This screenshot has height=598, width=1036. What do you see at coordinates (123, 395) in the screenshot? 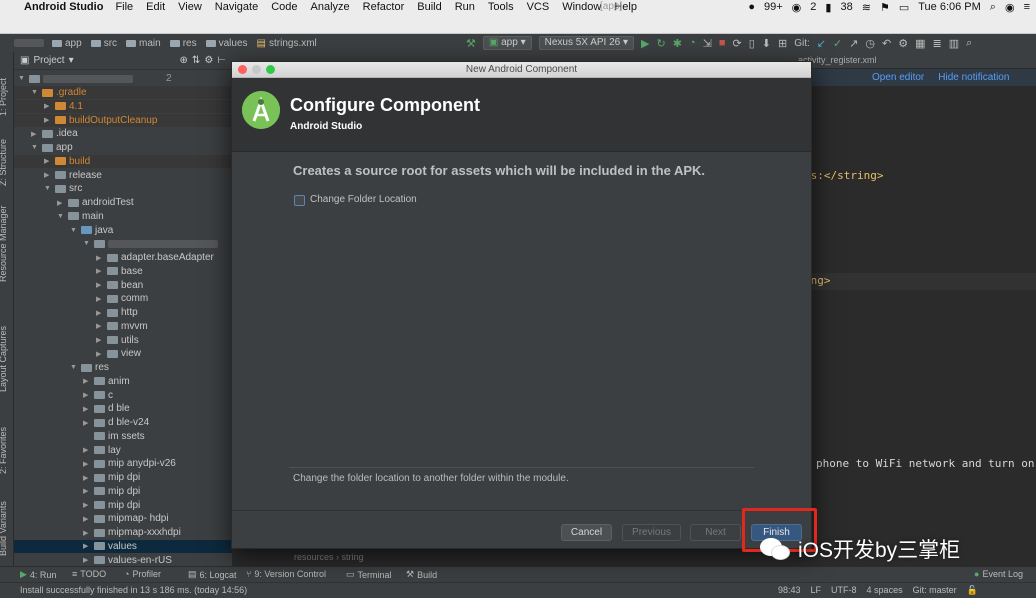
I see `tree-row: ▶ c` at bounding box center [123, 395].